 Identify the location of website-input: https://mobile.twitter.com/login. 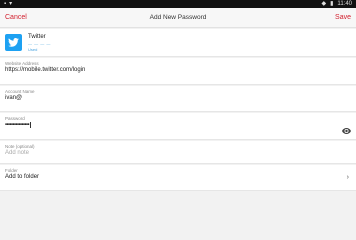
(180, 70).